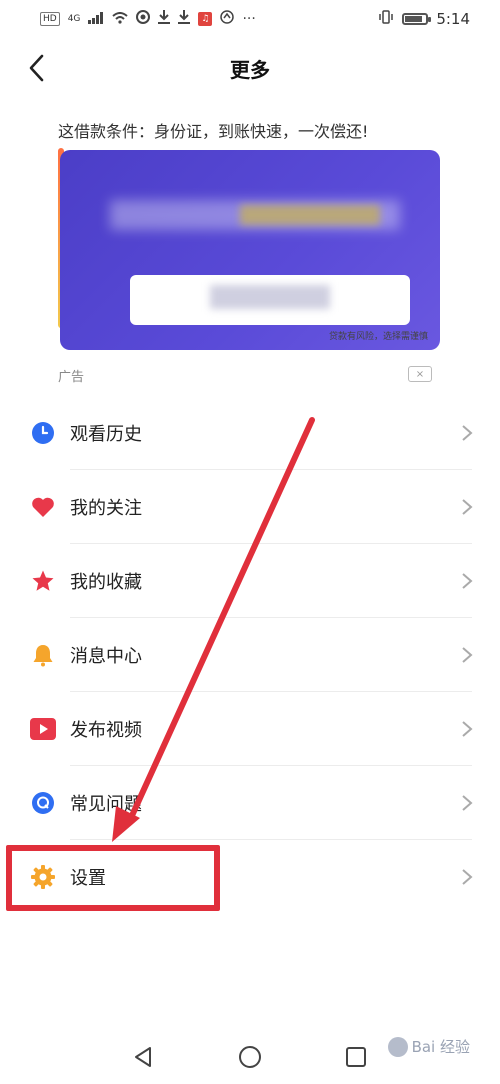 The width and height of the screenshot is (500, 1084). Describe the element at coordinates (113, 878) in the screenshot. I see `annotation-highlight-box` at that location.